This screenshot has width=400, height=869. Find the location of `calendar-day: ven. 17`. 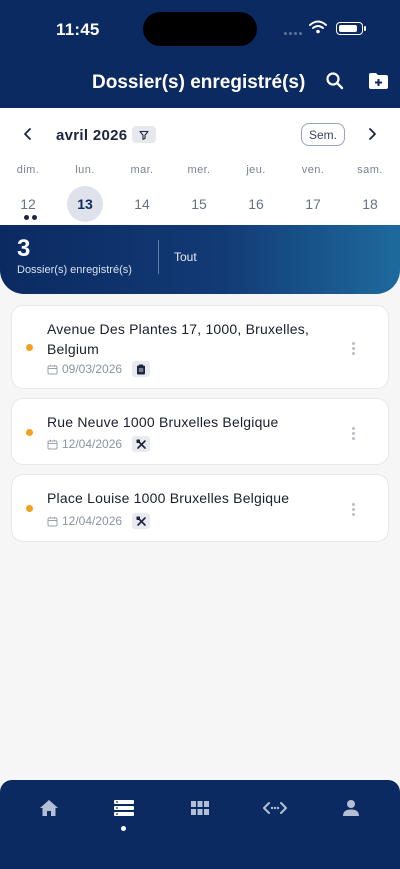

calendar-day: ven. 17 is located at coordinates (313, 193).